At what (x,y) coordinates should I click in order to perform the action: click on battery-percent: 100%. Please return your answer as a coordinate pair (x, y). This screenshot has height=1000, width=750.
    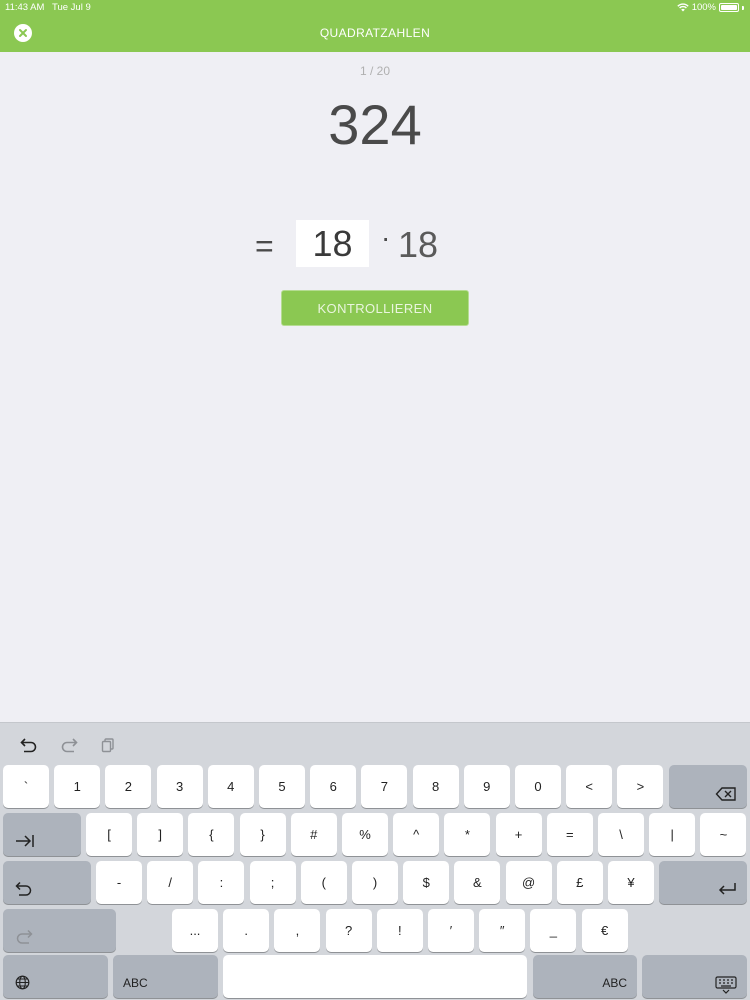
    Looking at the image, I should click on (703, 7).